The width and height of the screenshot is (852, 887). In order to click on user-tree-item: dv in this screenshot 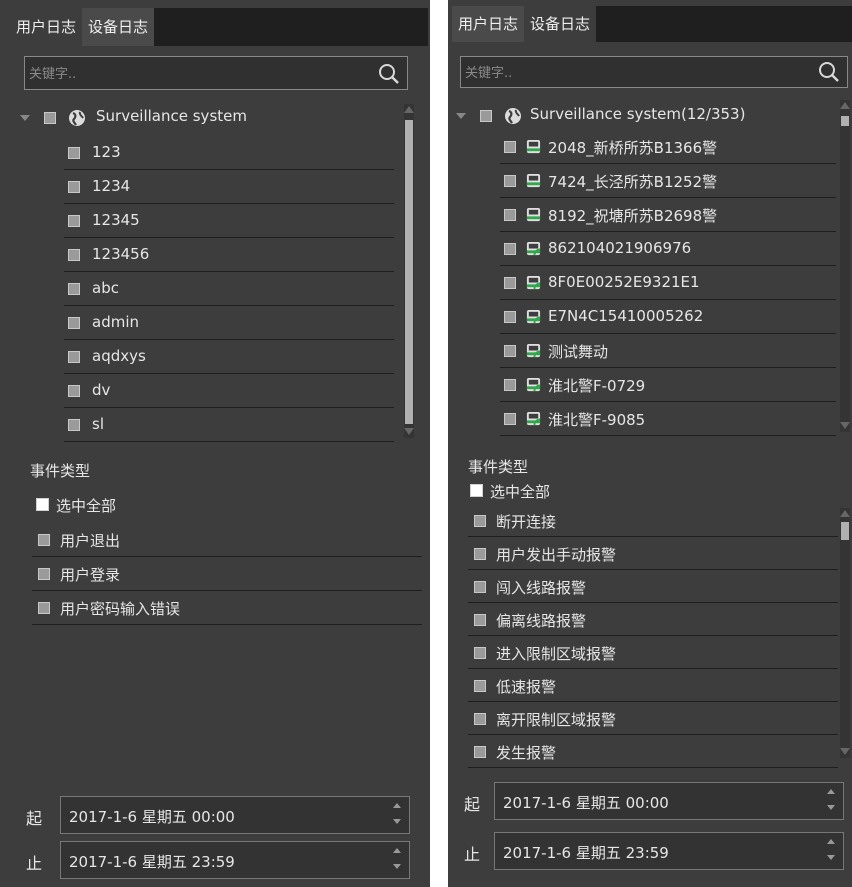, I will do `click(229, 391)`.